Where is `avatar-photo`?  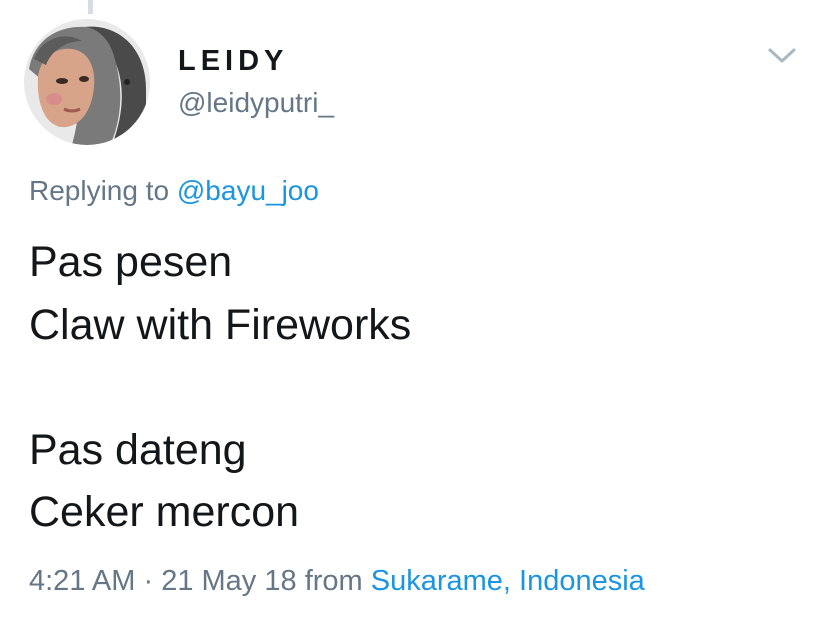
avatar-photo is located at coordinates (87, 82).